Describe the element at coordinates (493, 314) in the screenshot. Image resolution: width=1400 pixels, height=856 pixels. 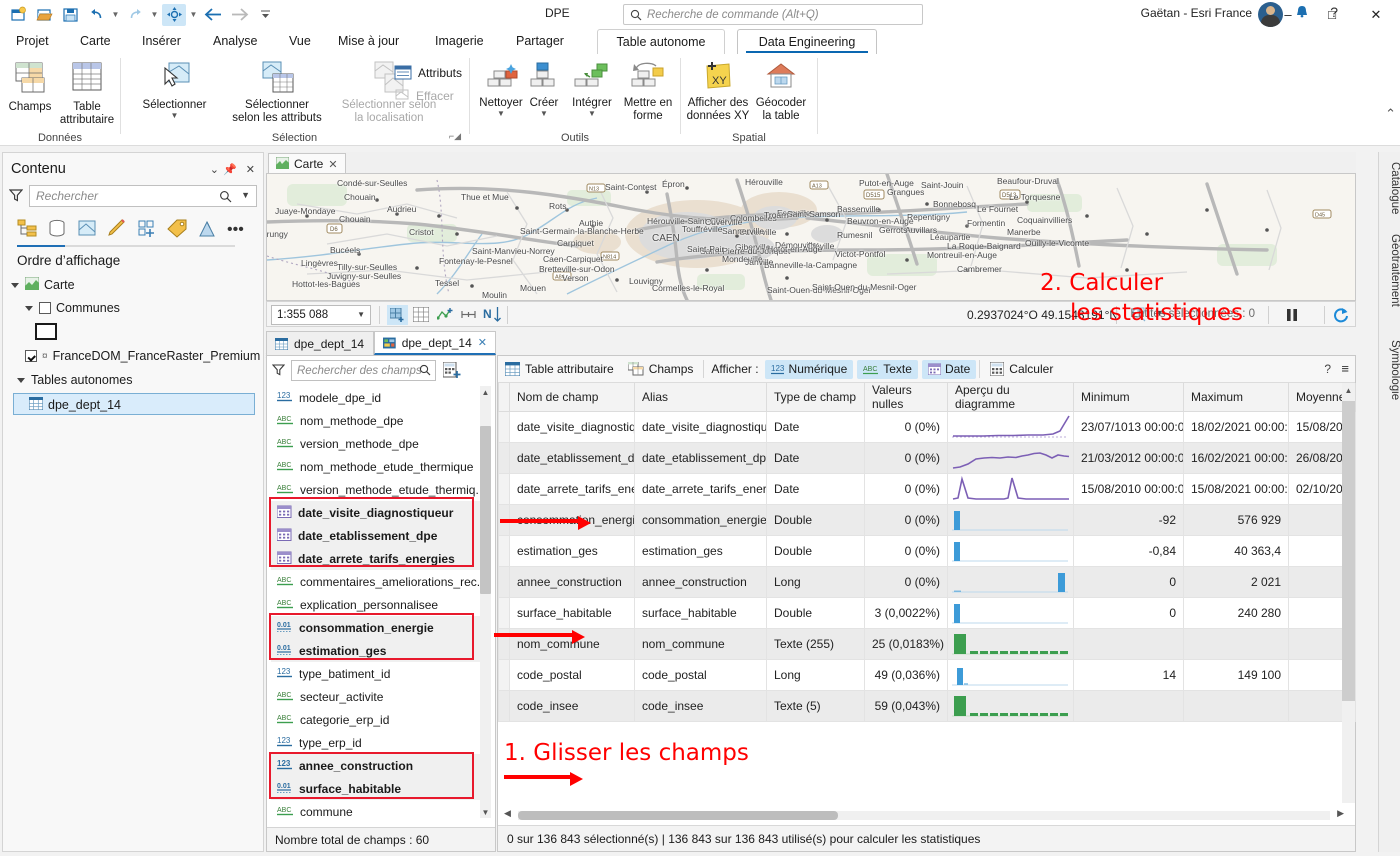
I see `north-arrow-icon: N` at that location.